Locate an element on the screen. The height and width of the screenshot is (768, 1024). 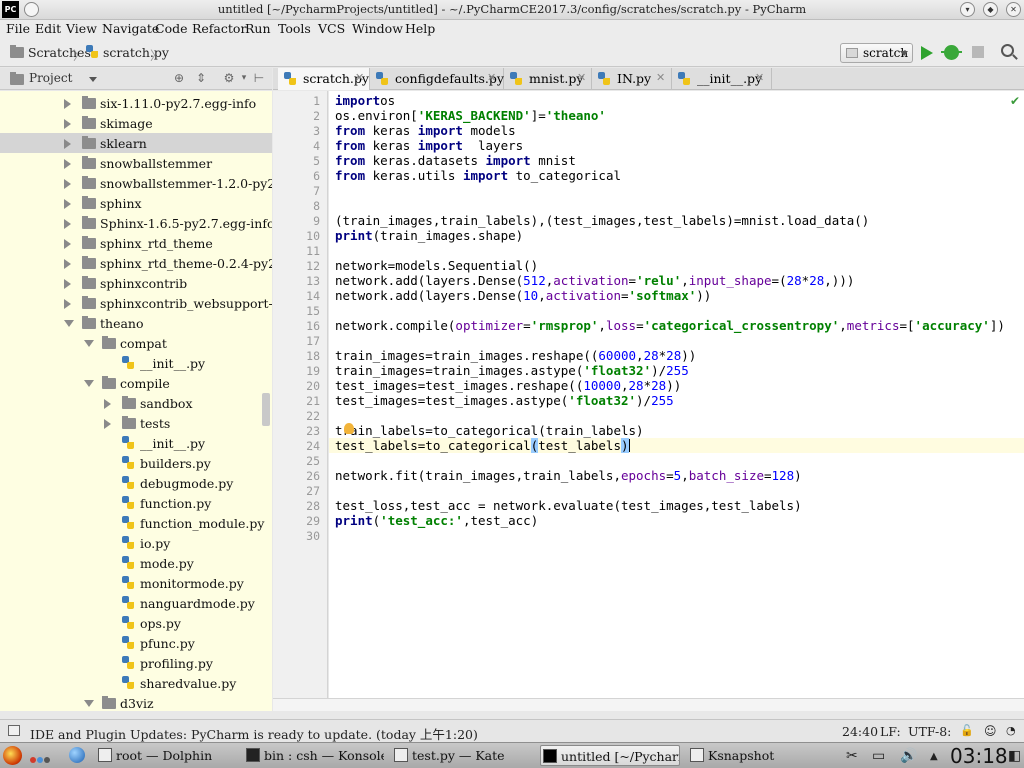
debug-bug-icon is located at coordinates (951, 52).